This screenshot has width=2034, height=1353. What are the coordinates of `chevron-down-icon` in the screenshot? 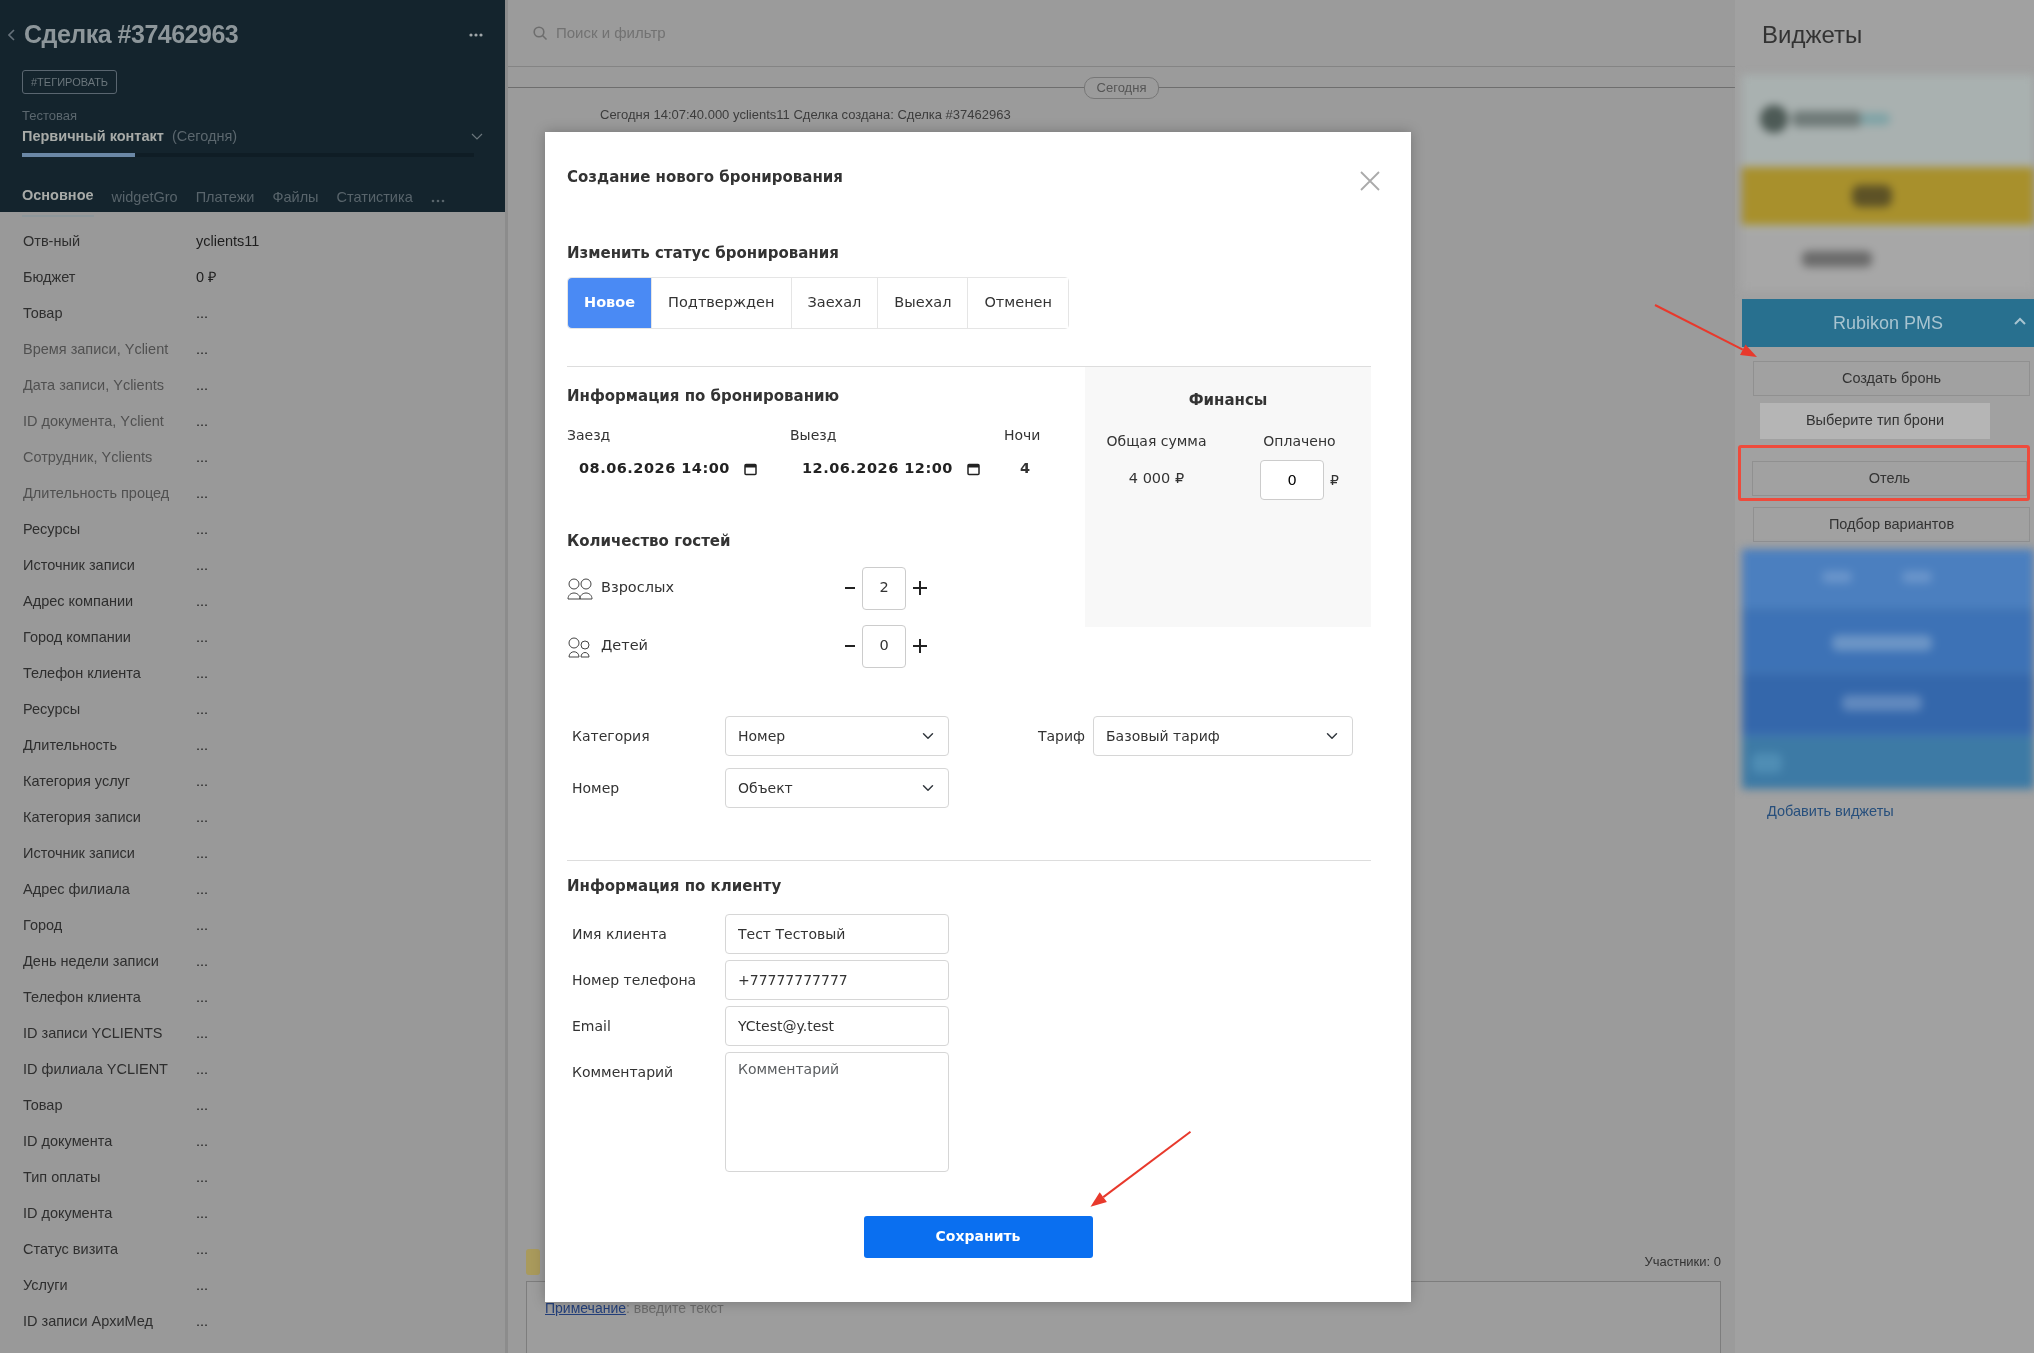 It's located at (477, 136).